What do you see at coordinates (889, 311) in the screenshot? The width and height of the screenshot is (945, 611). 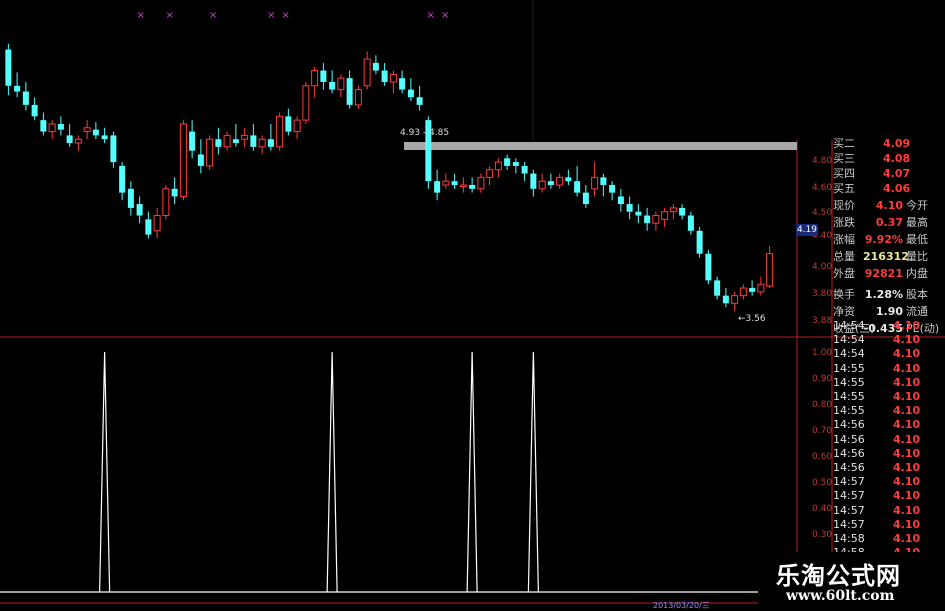 I see `stat-row: 净资 1.90 流通` at bounding box center [889, 311].